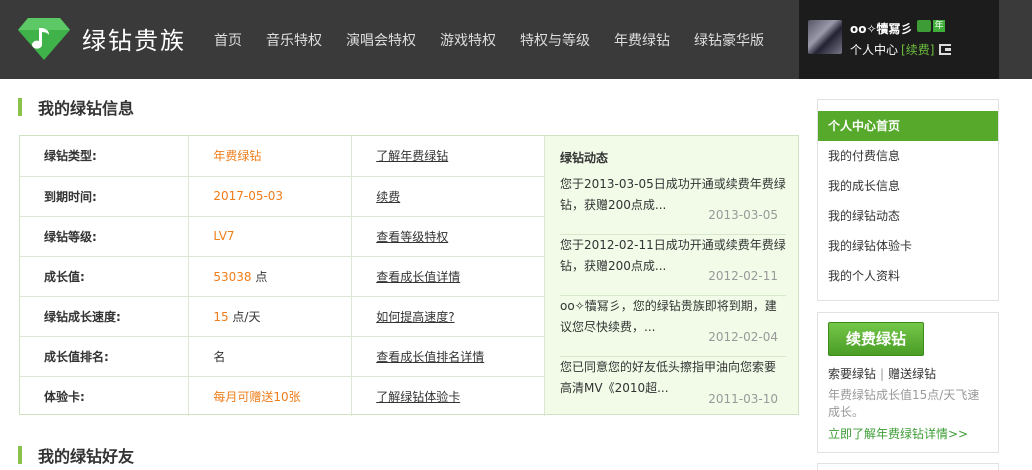 The width and height of the screenshot is (1032, 470). I want to click on nav-music-privilege: 音乐特权, so click(294, 40).